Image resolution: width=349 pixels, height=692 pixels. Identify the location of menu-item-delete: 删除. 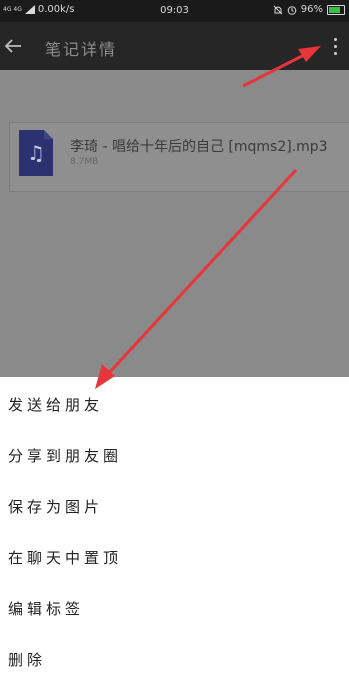
(173, 660).